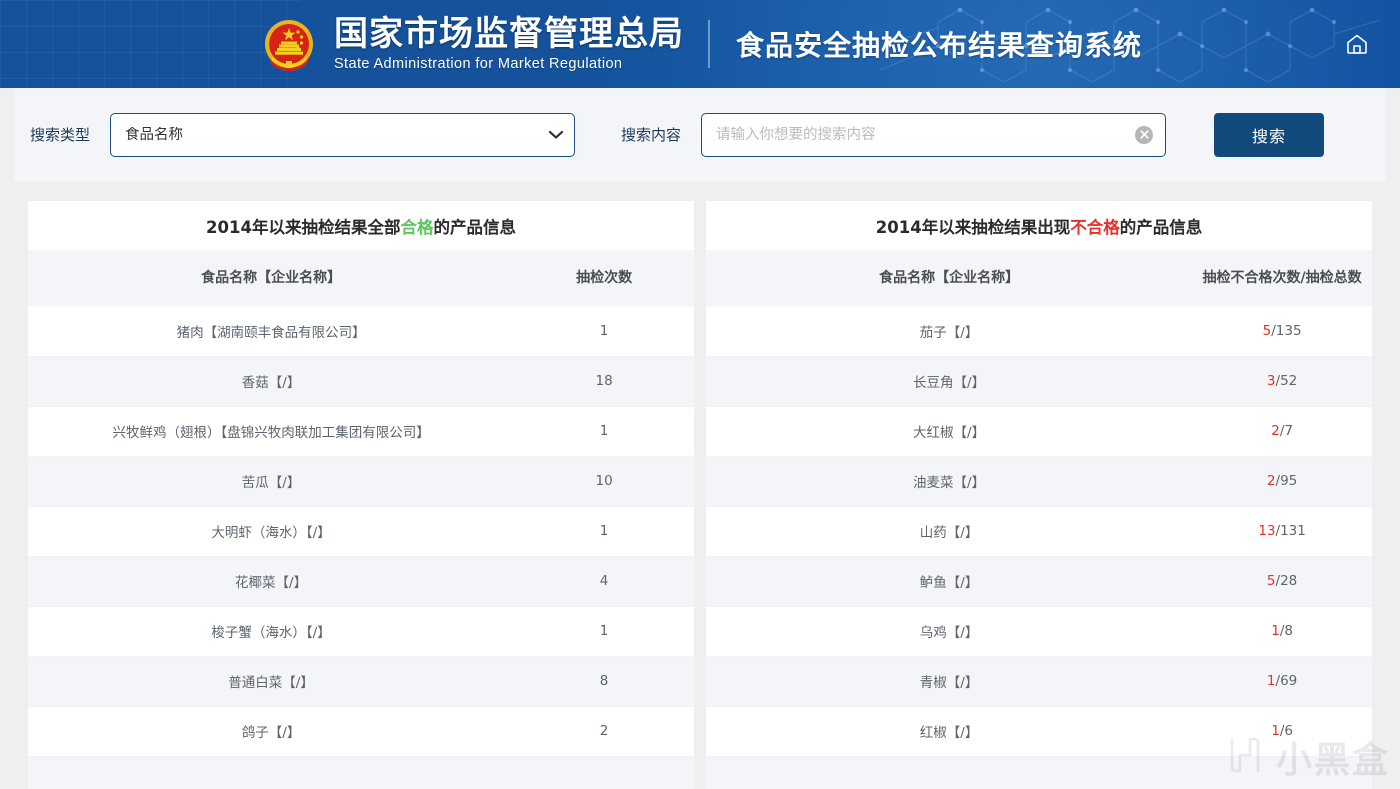  Describe the element at coordinates (271, 731) in the screenshot. I see `cell-food-name: 鸽子【/】` at that location.